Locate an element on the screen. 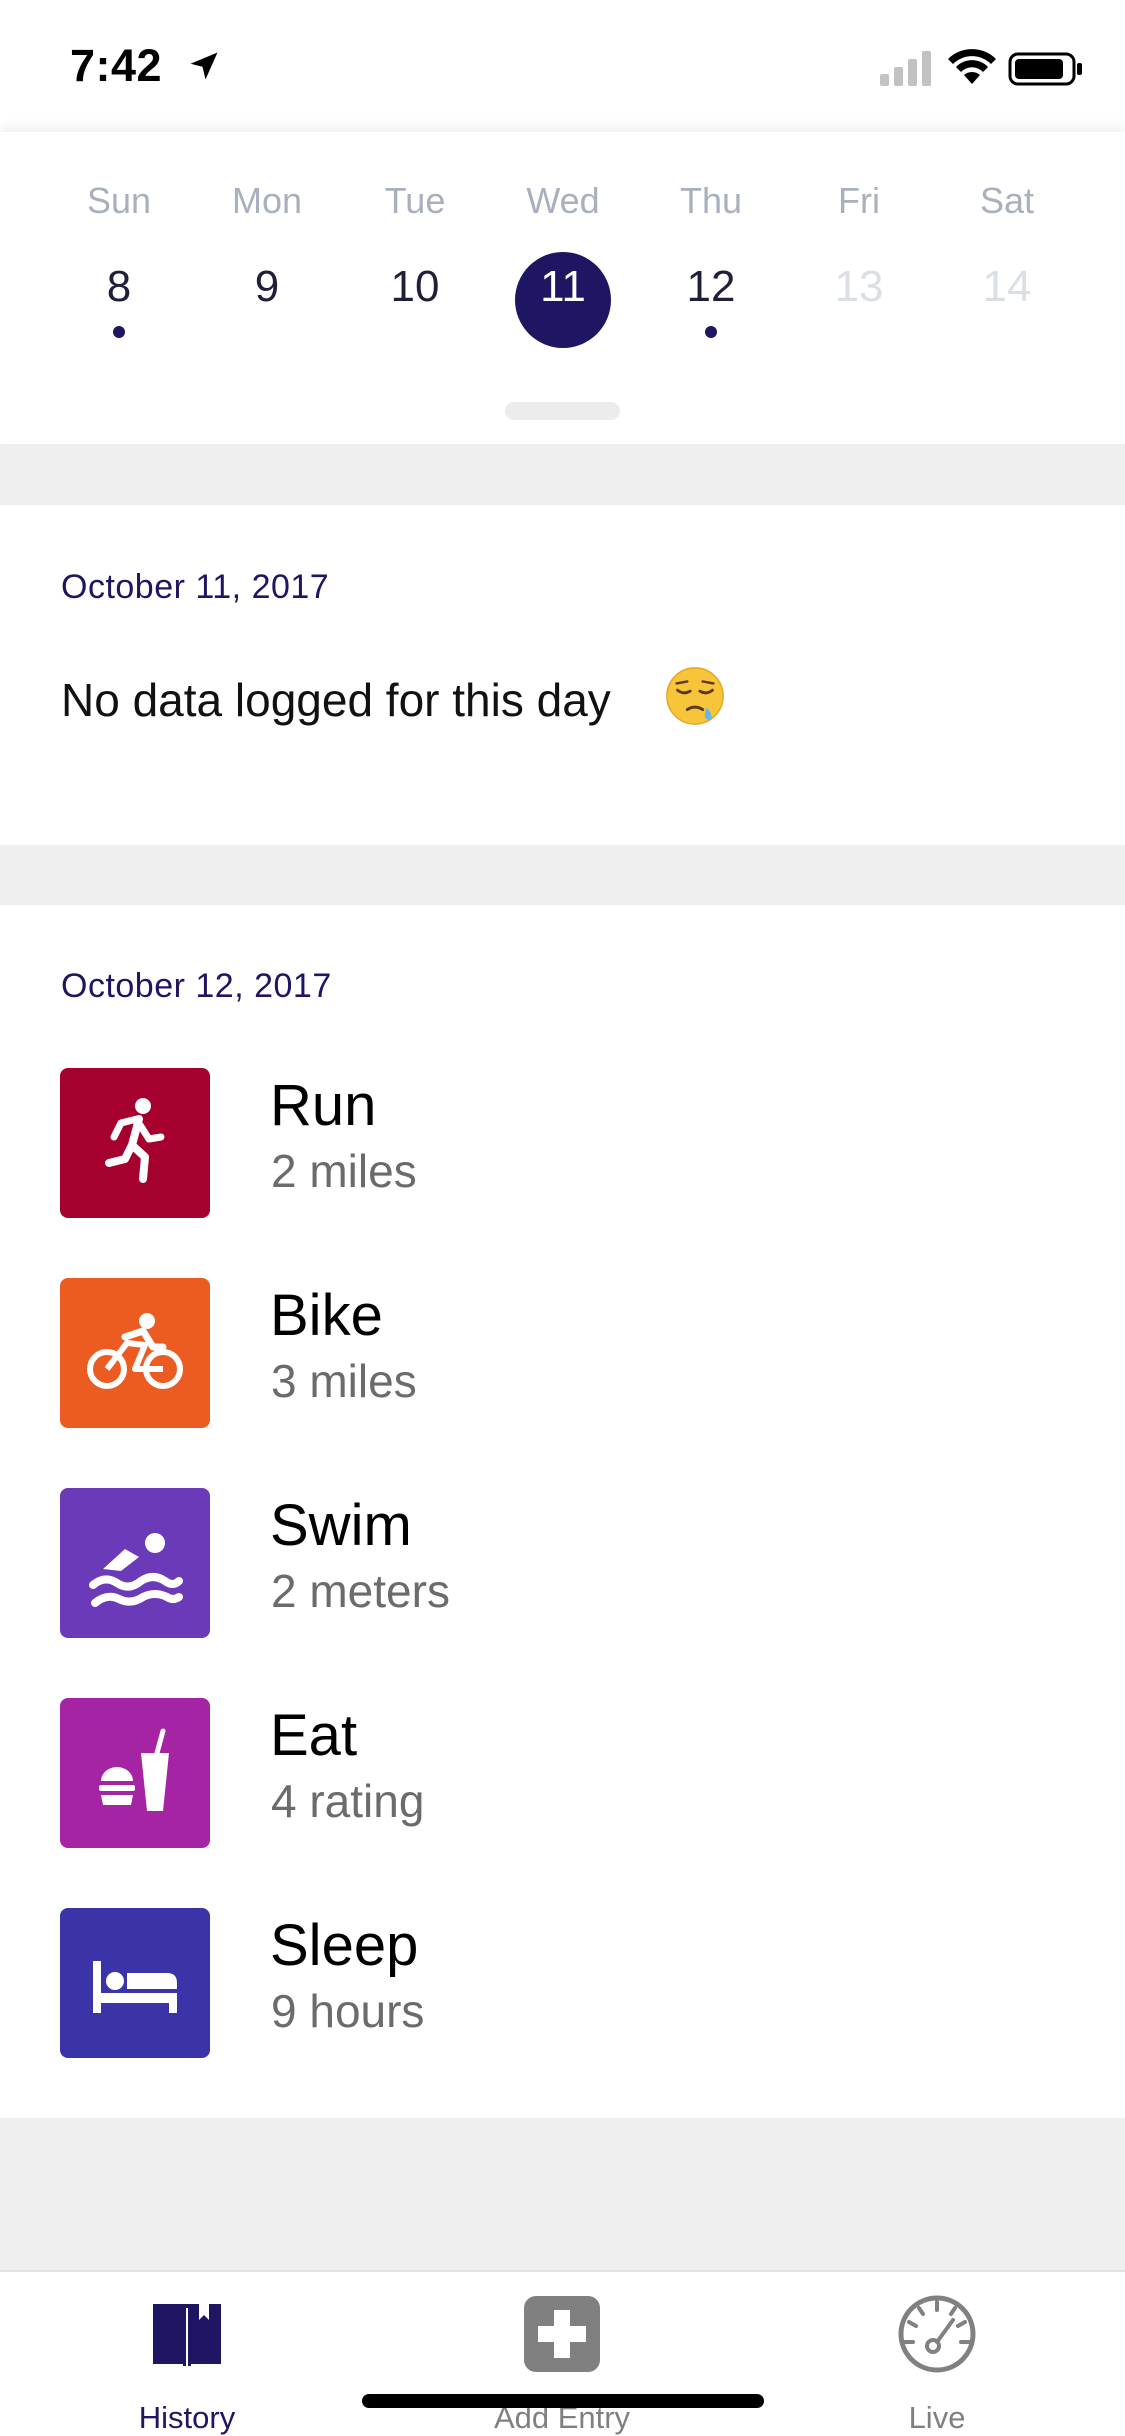 Image resolution: width=1125 pixels, height=2436 pixels. day-name: Fri is located at coordinates (859, 200).